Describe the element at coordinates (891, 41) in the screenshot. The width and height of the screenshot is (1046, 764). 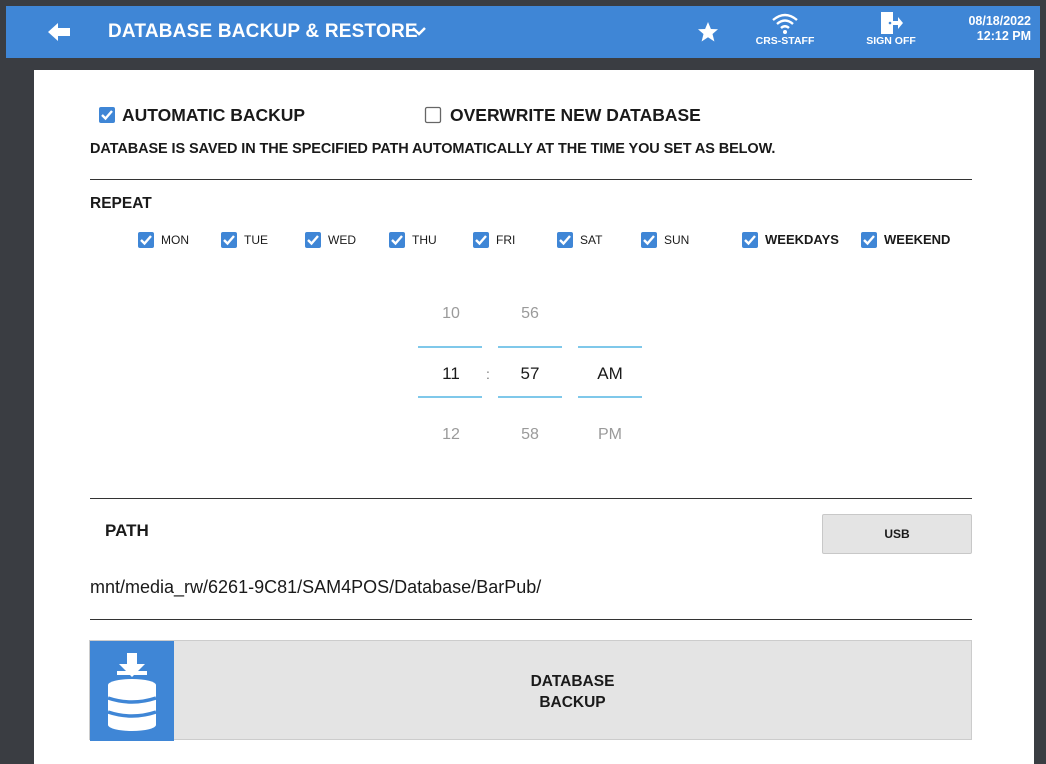
I see `sign-off-label: SIGN OFF` at that location.